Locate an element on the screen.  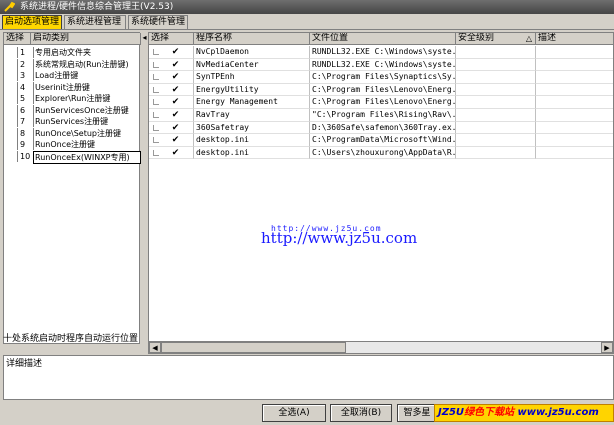
category-row: 6 RunServicesOnce注册键 is located at coordinates (72, 110).